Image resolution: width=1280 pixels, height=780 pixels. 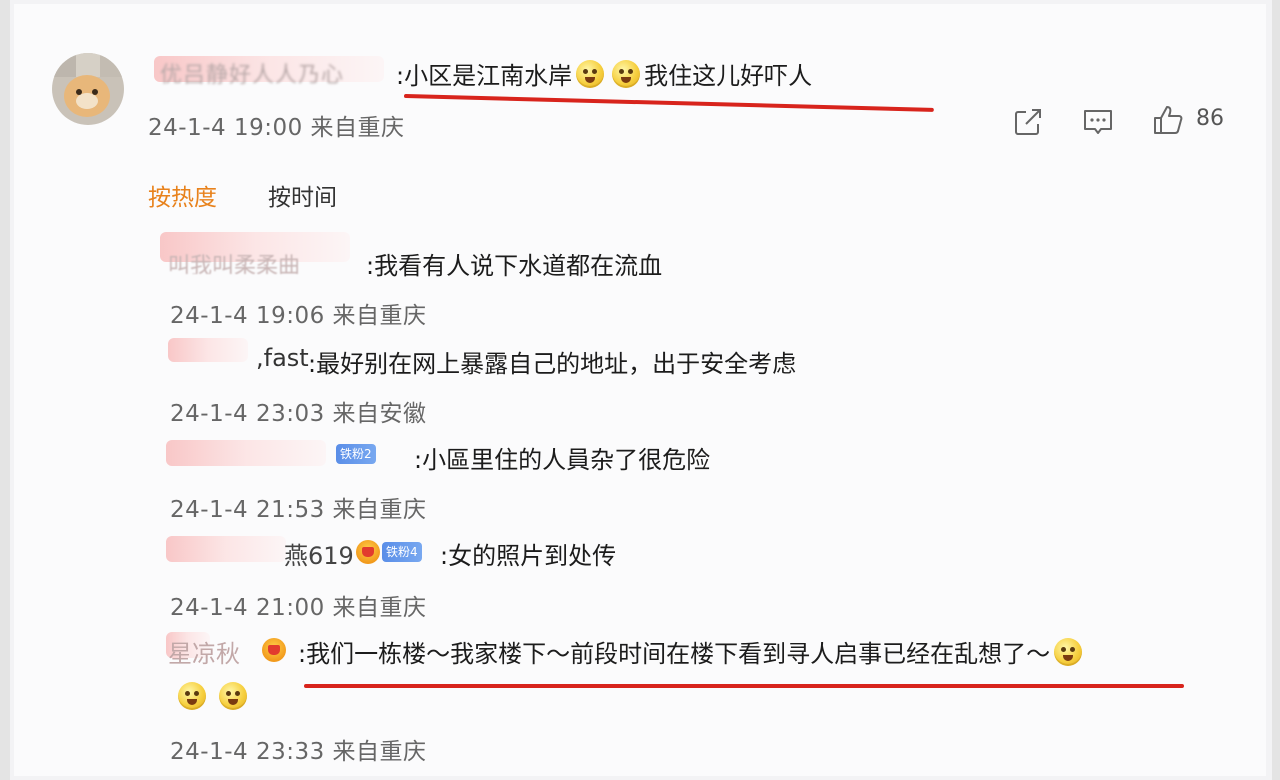 I want to click on right-edge, so click(x=1276, y=390).